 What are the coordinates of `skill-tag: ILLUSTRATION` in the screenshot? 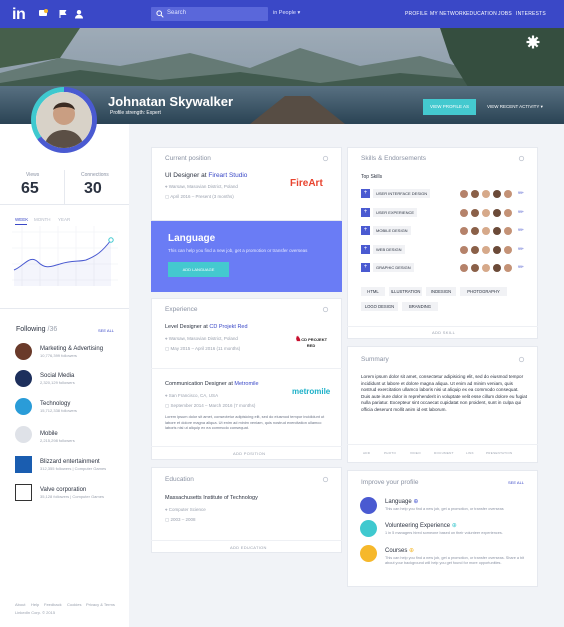 It's located at (405, 291).